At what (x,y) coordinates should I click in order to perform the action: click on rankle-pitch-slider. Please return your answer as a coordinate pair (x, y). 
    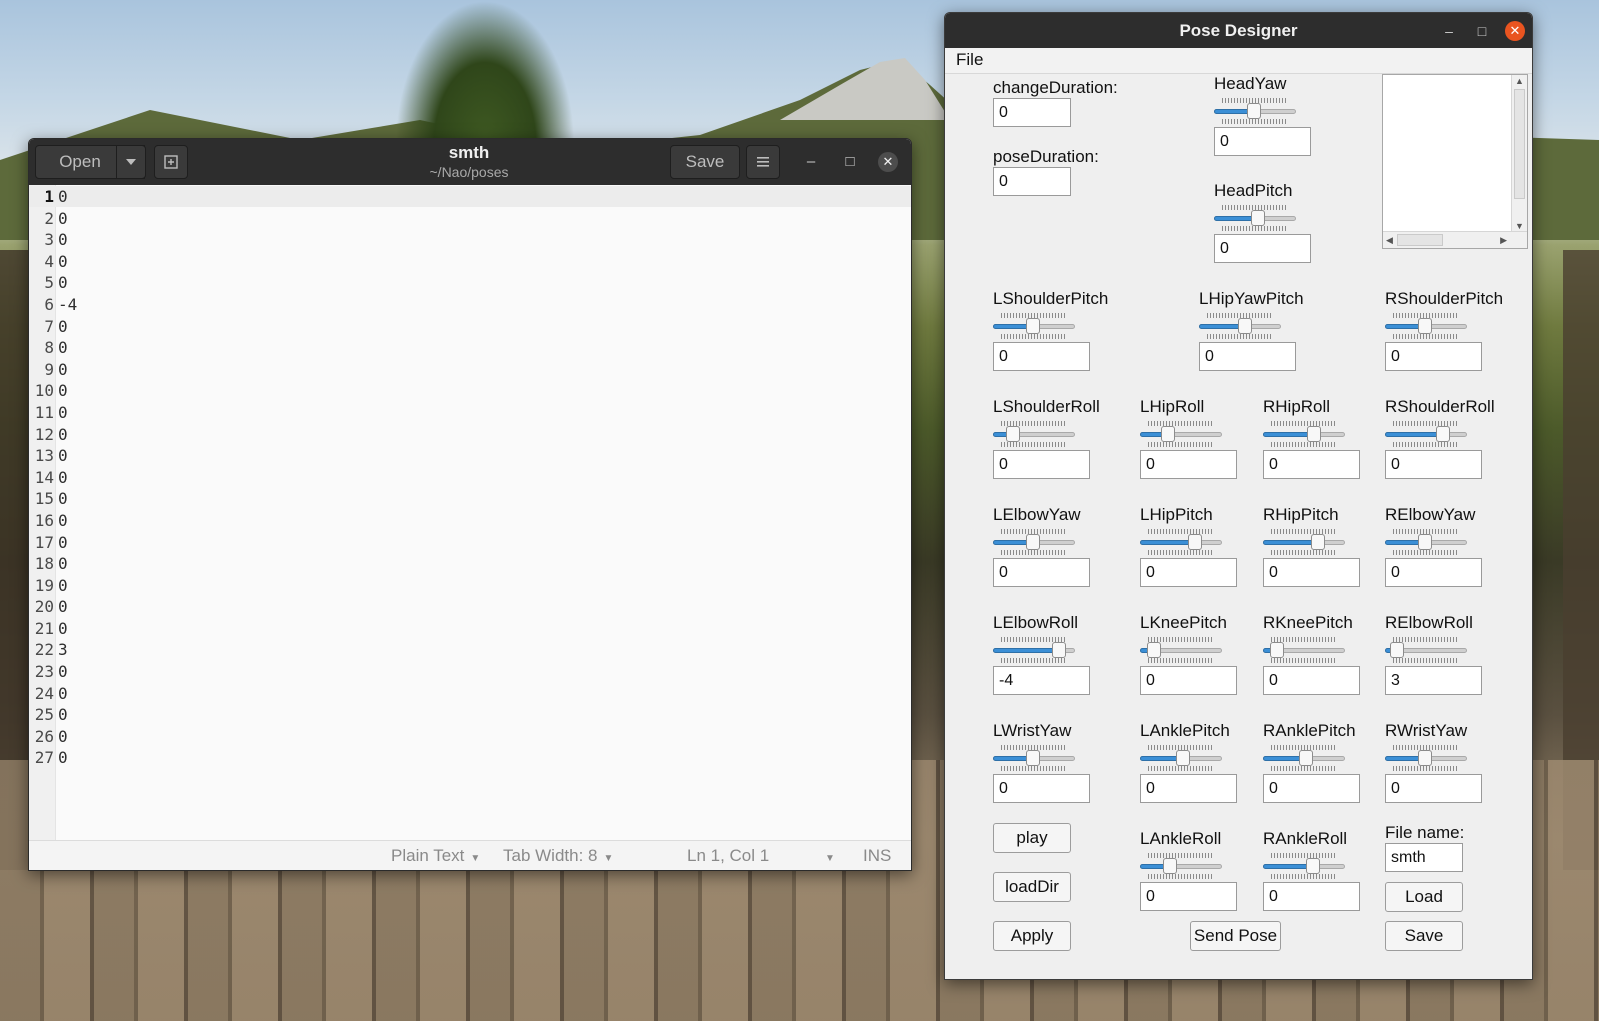
    Looking at the image, I should click on (1304, 758).